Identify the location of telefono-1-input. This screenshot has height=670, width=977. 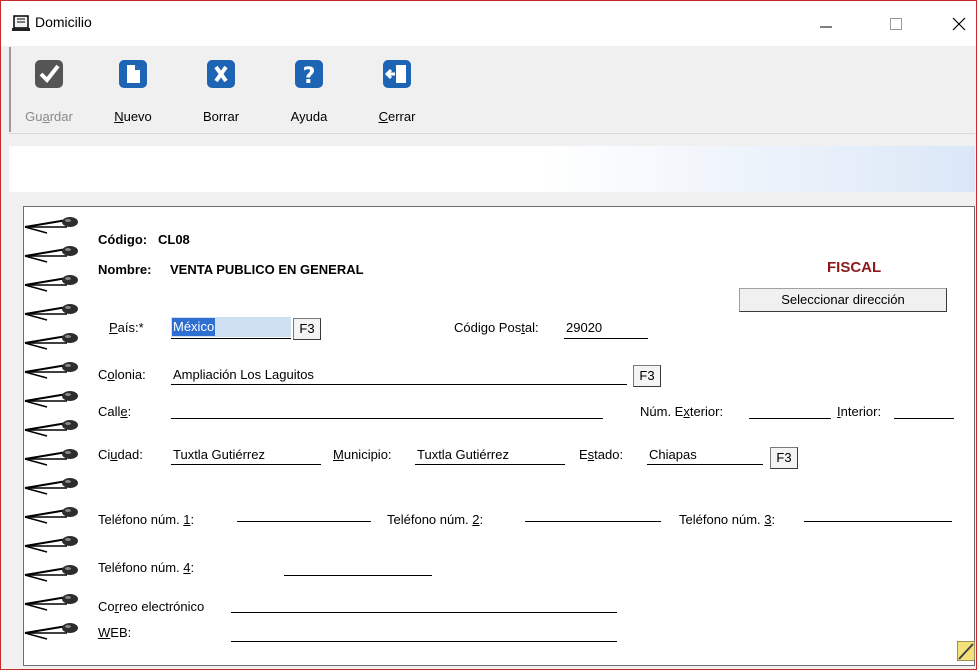
(304, 521).